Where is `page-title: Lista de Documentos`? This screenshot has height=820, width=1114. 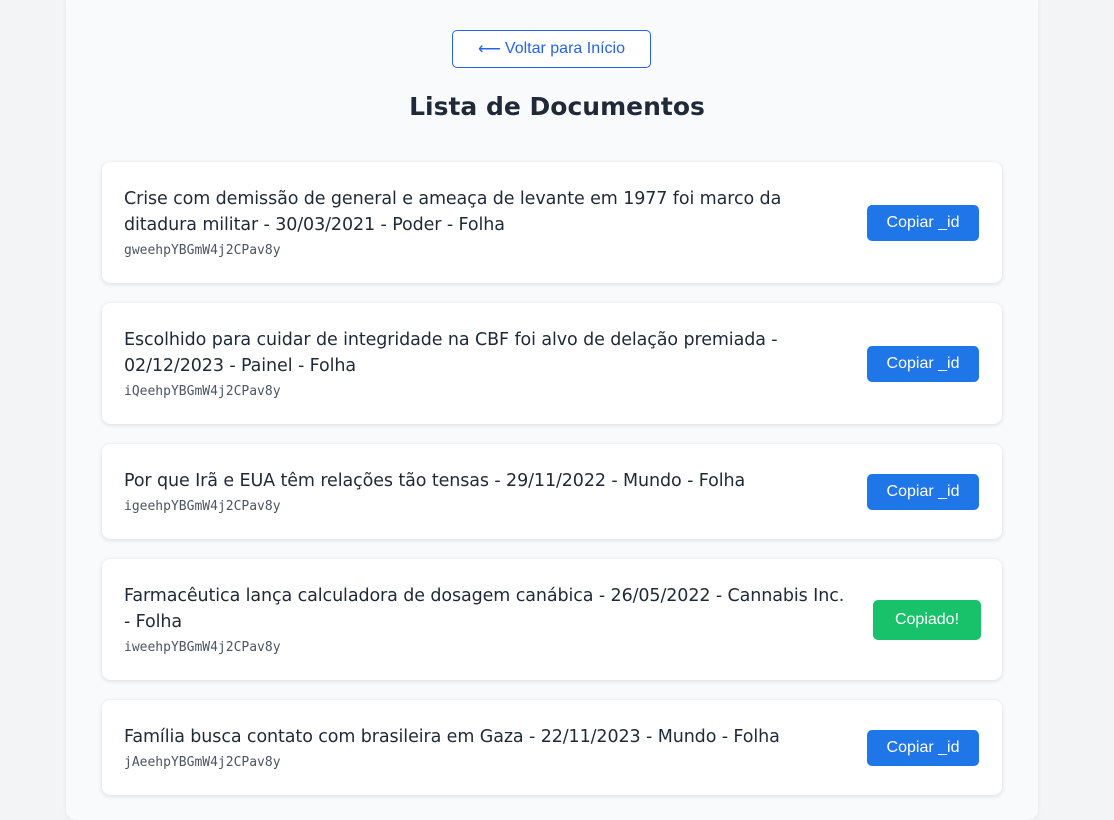 page-title: Lista de Documentos is located at coordinates (557, 106).